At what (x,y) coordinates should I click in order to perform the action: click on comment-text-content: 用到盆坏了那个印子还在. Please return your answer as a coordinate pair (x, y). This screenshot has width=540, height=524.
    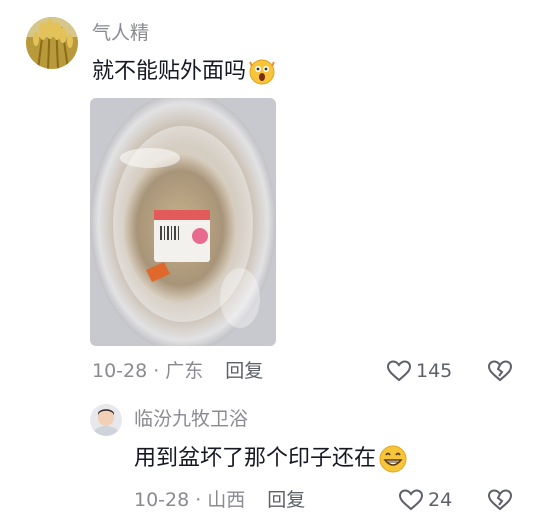
    Looking at the image, I should click on (255, 458).